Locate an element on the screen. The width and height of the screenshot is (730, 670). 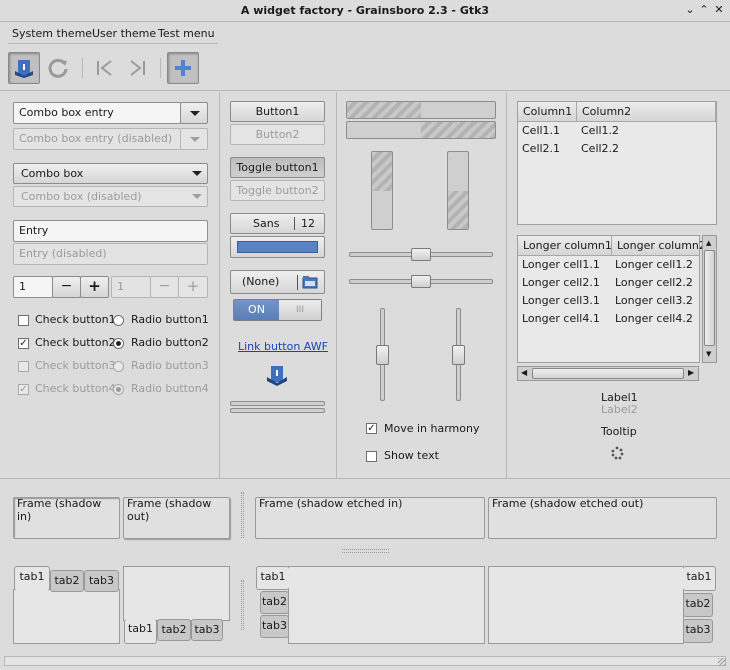
toolbar-refresh-button is located at coordinates (58, 68).